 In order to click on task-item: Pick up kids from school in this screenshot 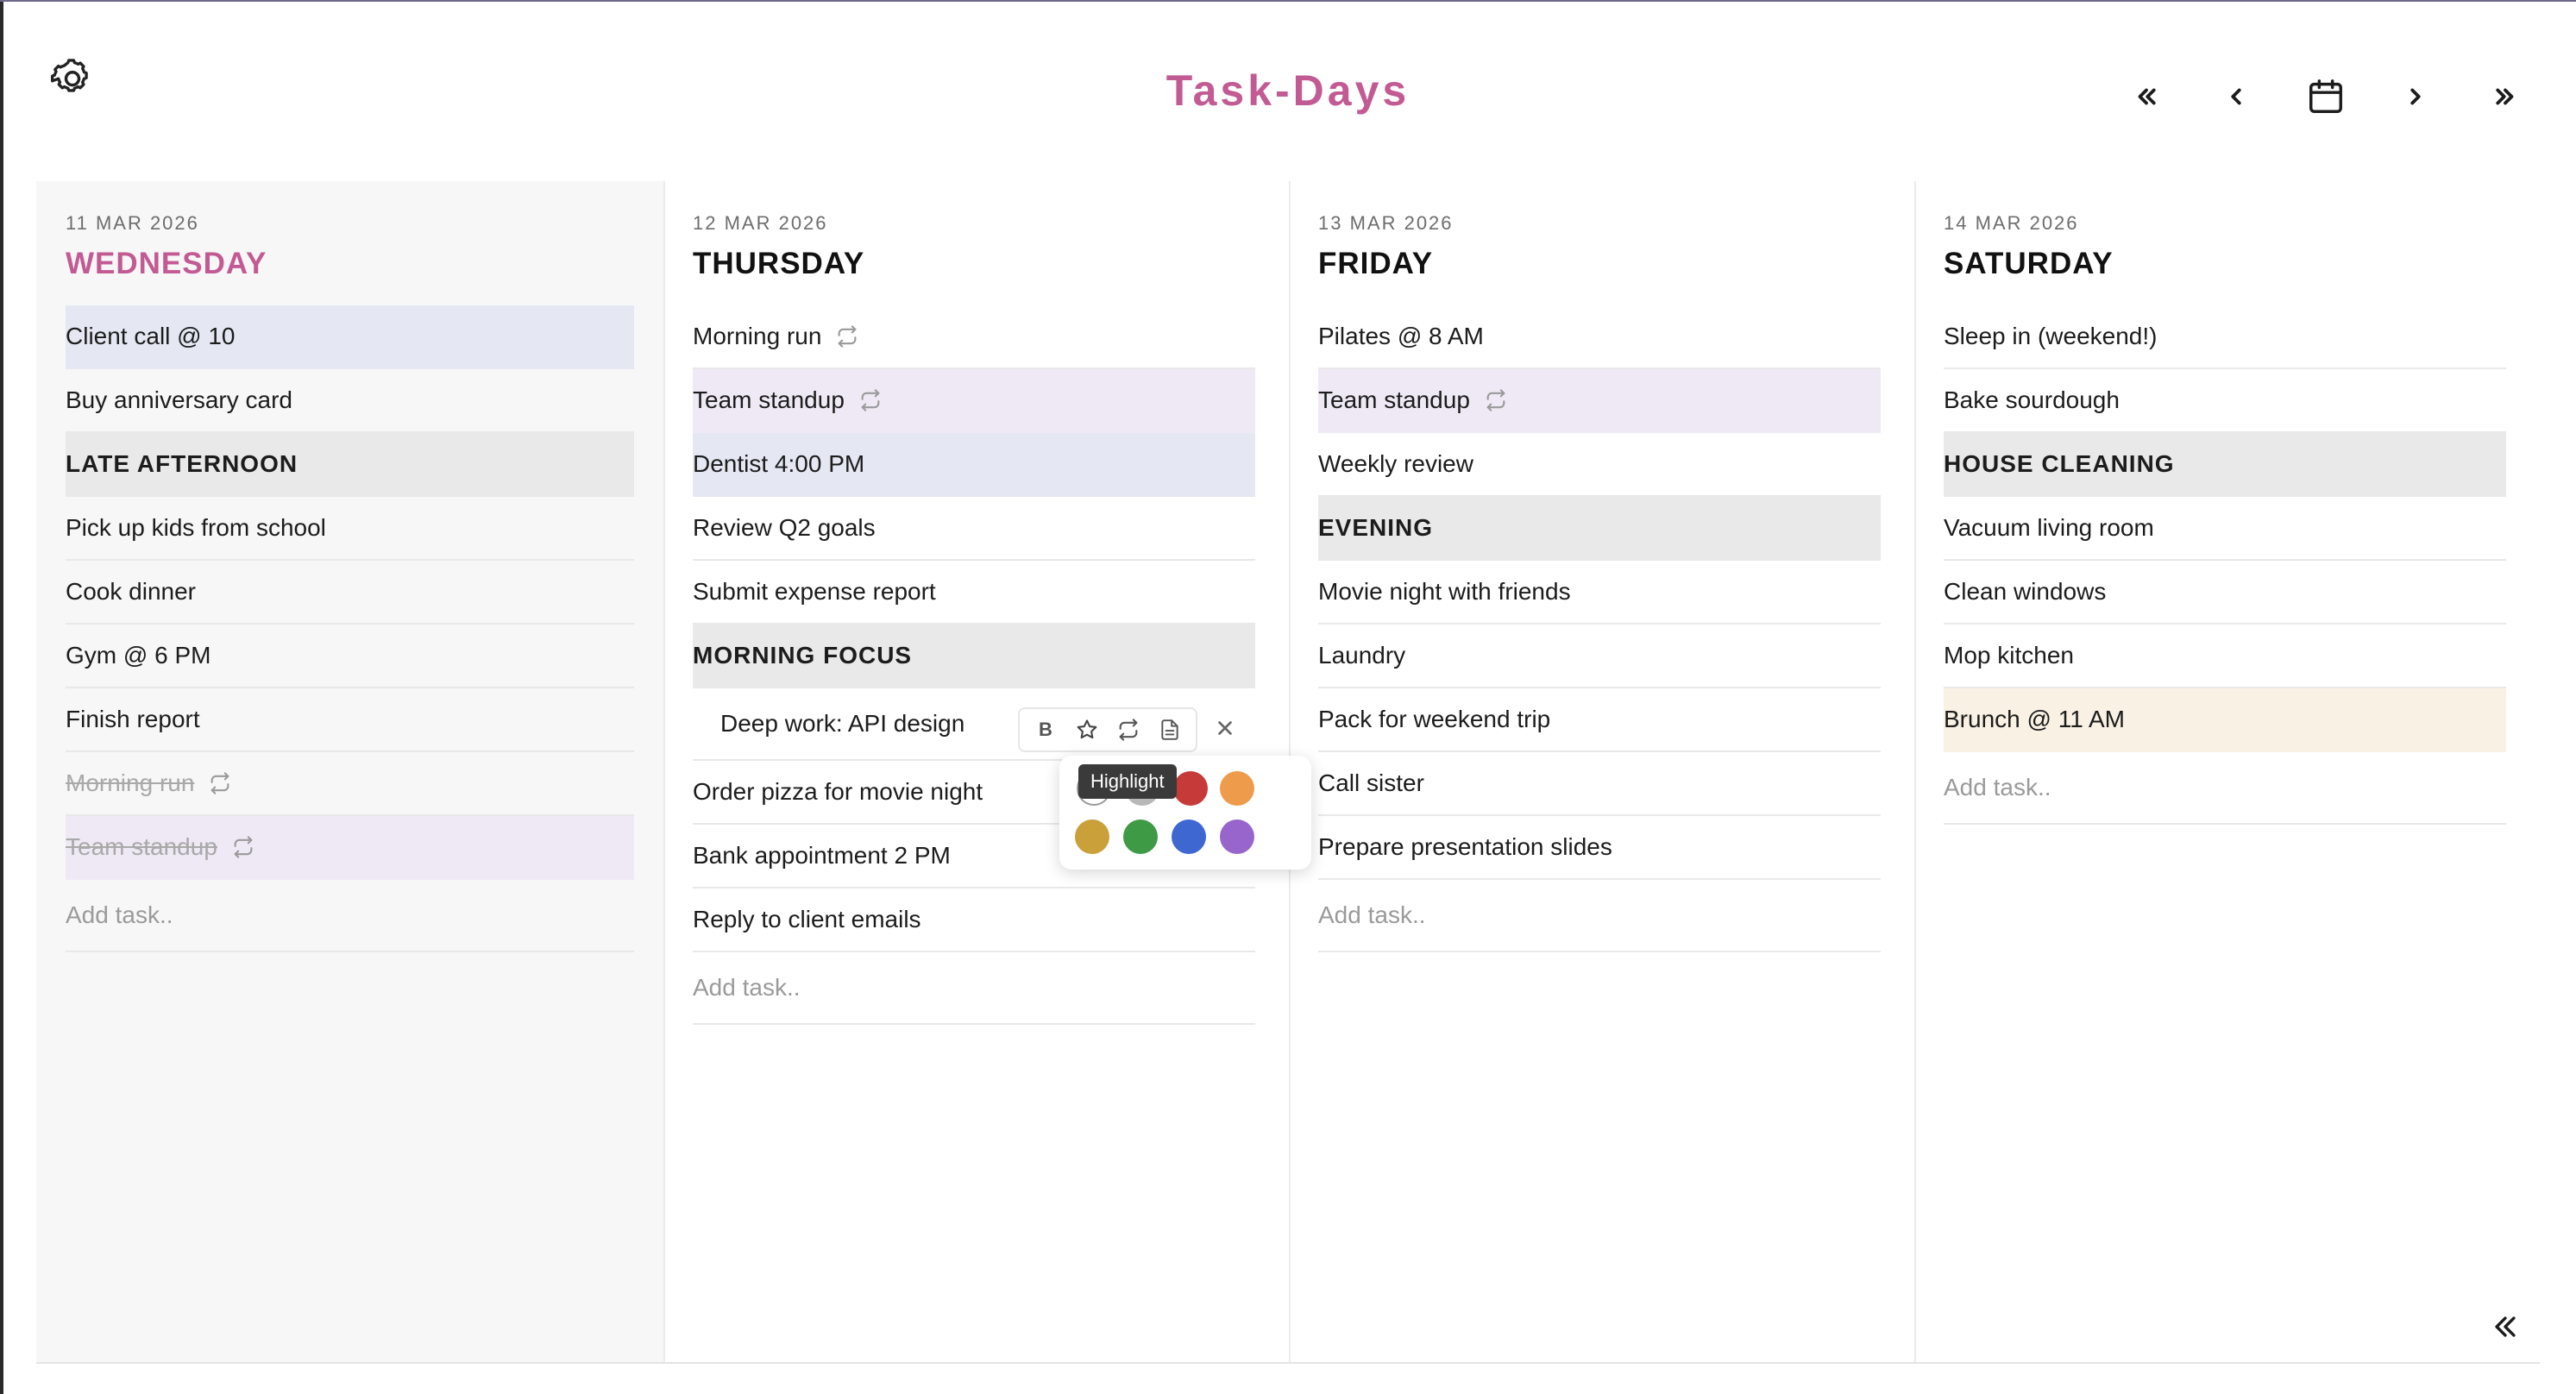, I will do `click(350, 529)`.